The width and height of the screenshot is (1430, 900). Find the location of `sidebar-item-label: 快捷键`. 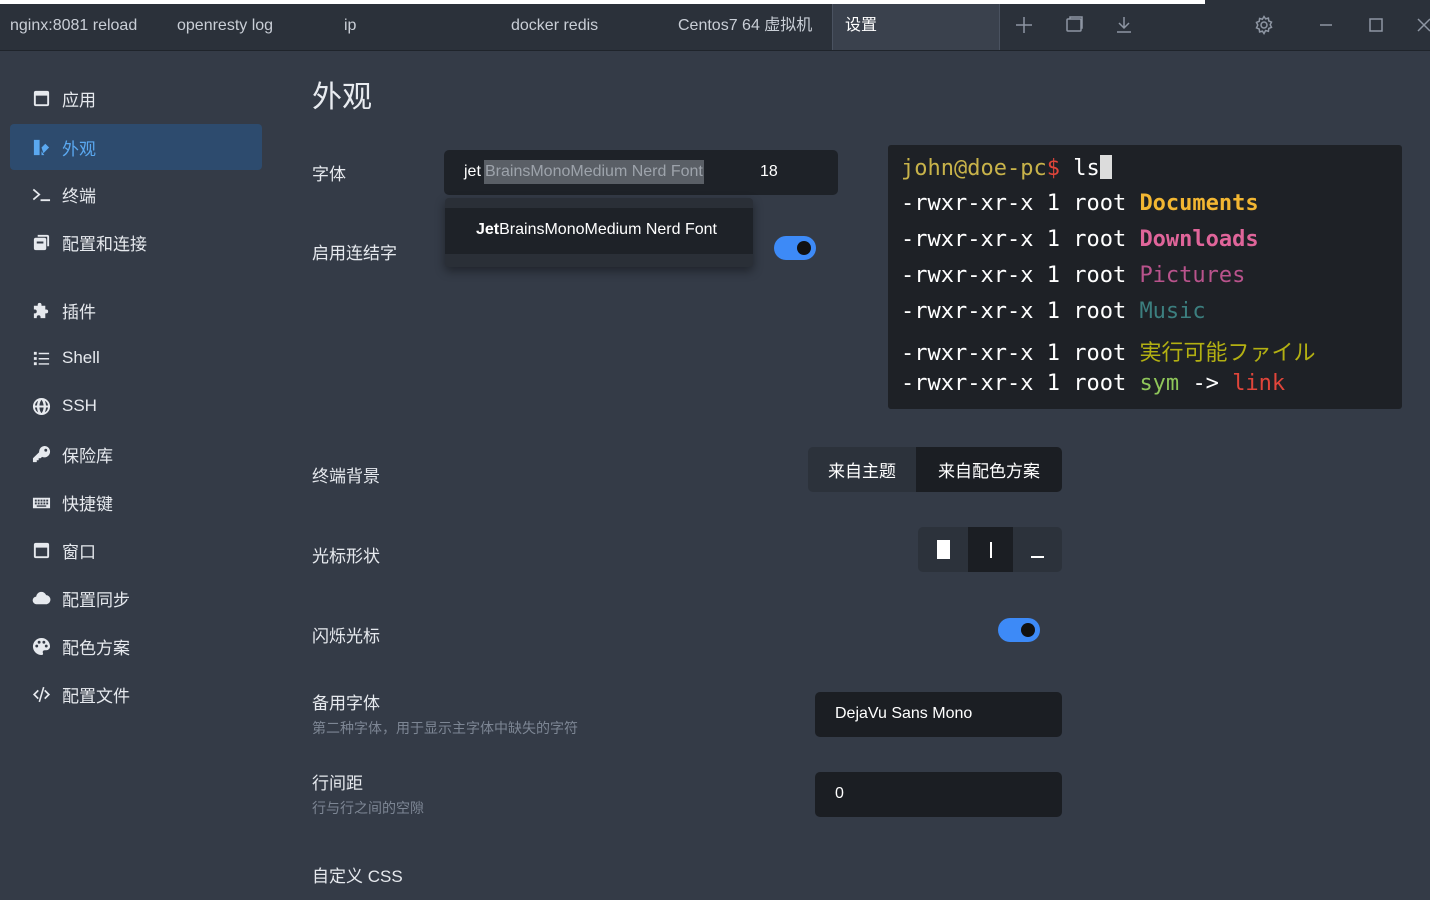

sidebar-item-label: 快捷键 is located at coordinates (87, 504).